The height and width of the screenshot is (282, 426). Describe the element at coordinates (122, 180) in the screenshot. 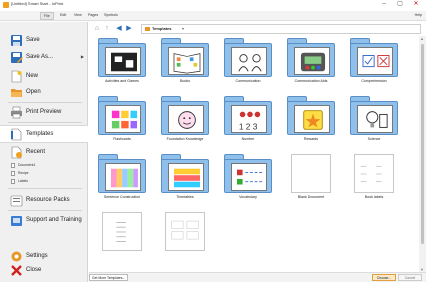

I see `template-tile: Sentence Construction` at that location.